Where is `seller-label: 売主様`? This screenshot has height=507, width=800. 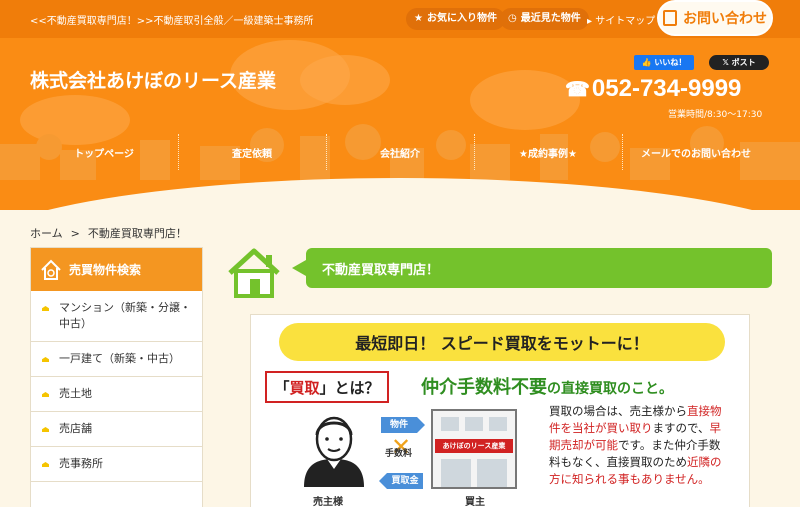 seller-label: 売主様 is located at coordinates (328, 502).